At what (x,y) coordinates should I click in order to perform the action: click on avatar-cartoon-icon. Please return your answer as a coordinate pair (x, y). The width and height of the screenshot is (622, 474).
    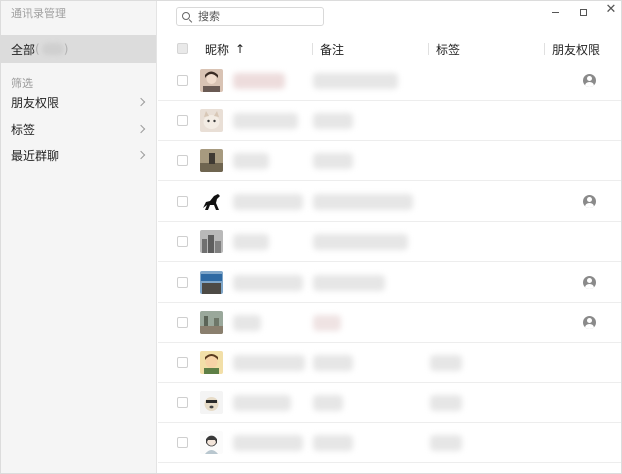
    Looking at the image, I should click on (211, 362).